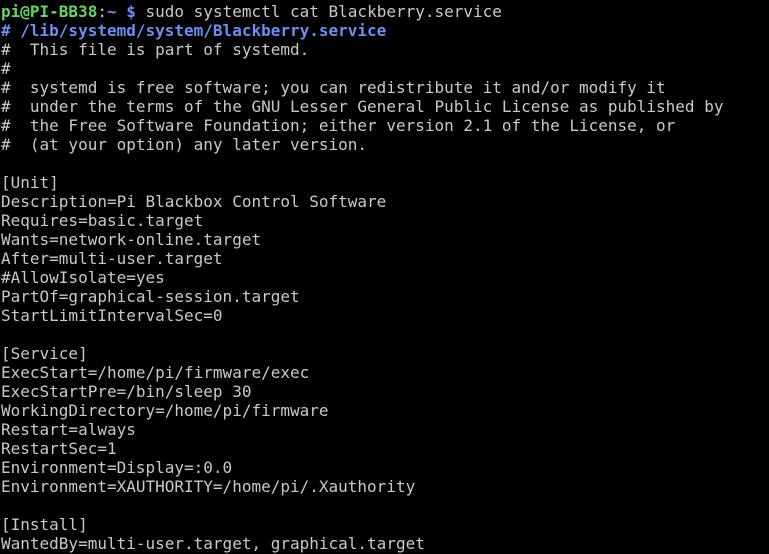  Describe the element at coordinates (44, 524) in the screenshot. I see `section-header-install: [Install]` at that location.